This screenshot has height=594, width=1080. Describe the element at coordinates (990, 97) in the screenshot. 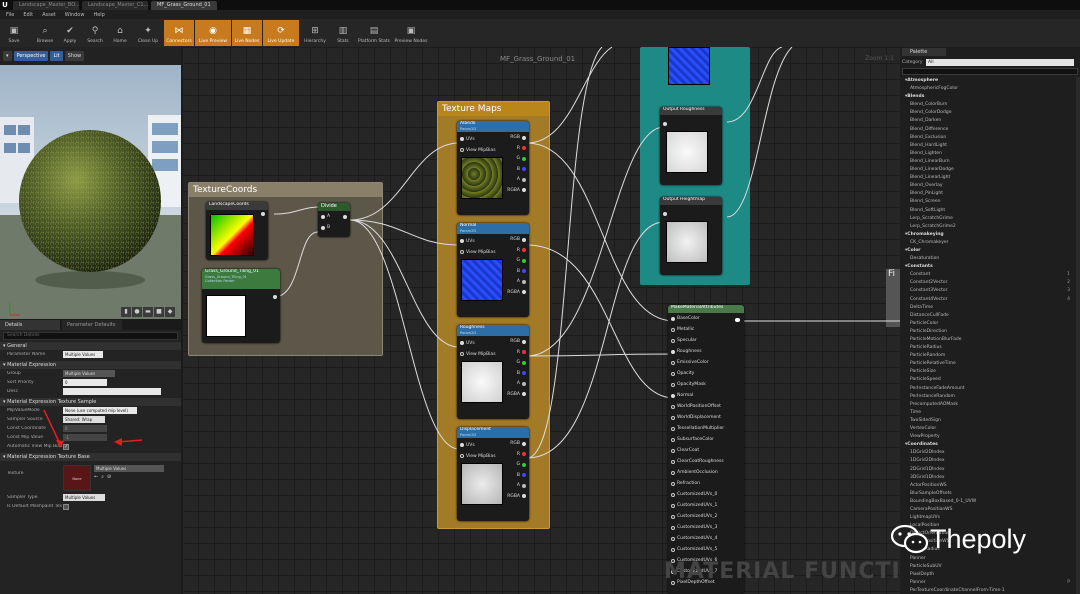

I see `palette-category: ▾Blends` at that location.